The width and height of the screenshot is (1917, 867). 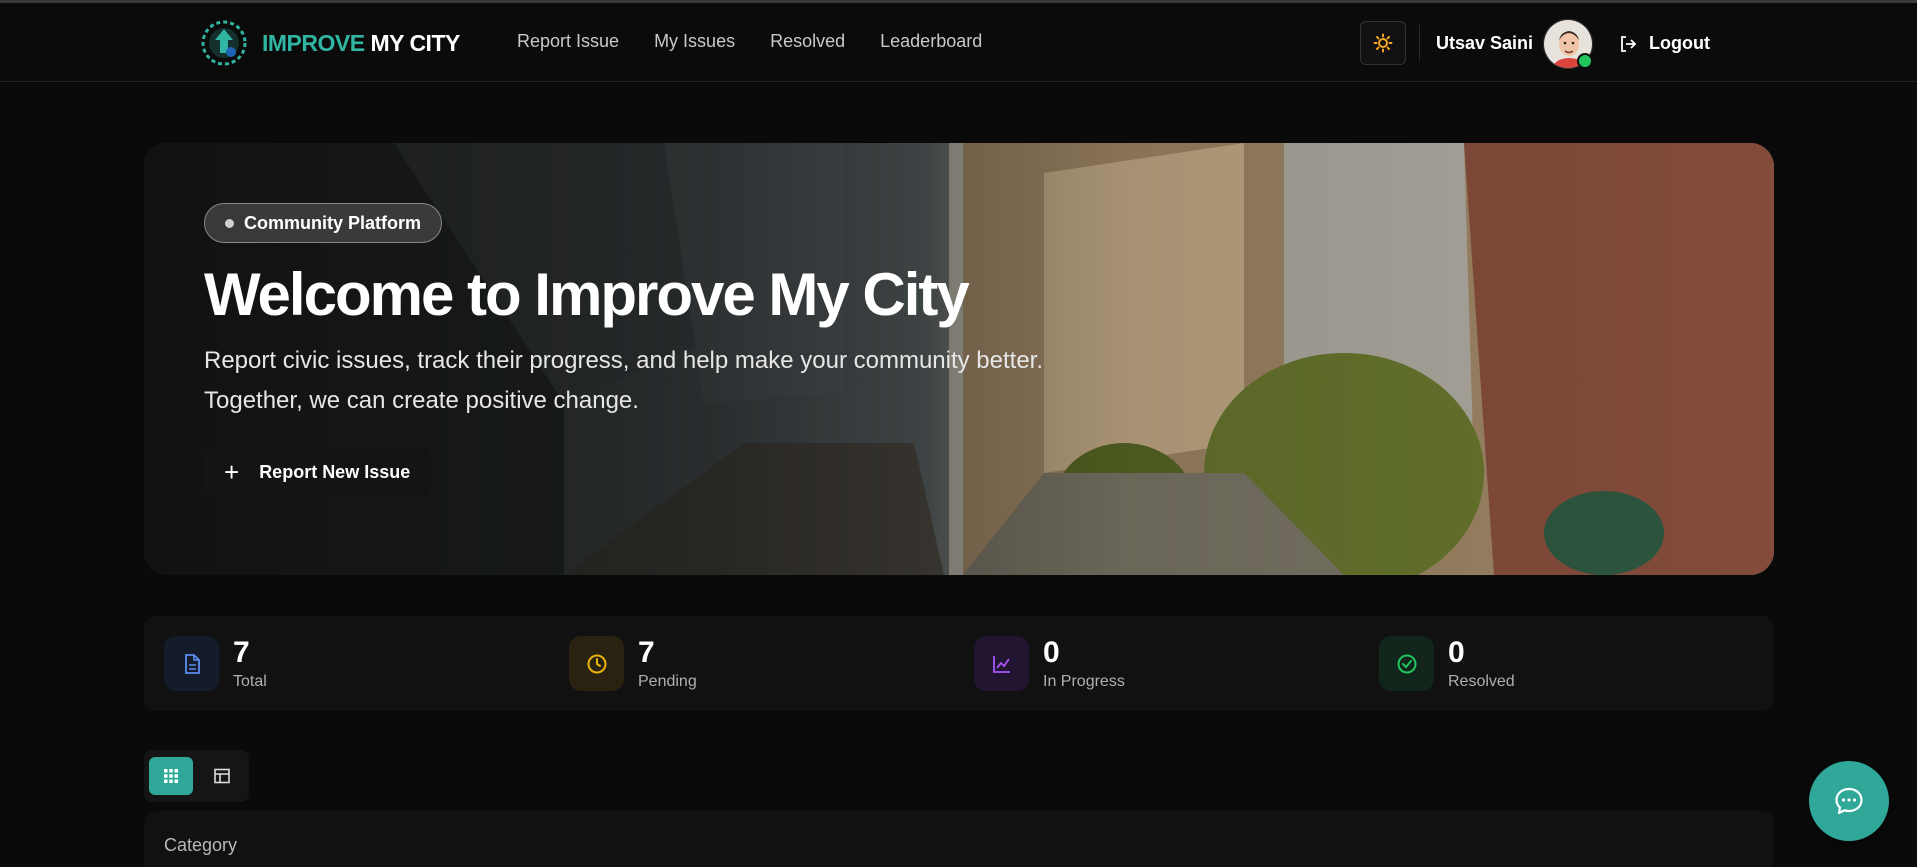 I want to click on check-circle-icon, so click(x=1406, y=663).